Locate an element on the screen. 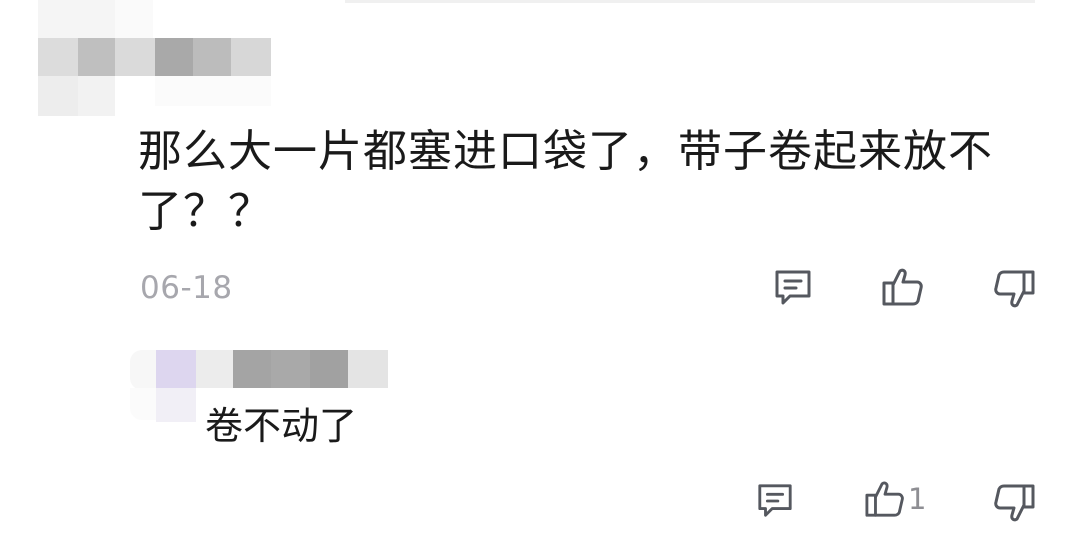 The height and width of the screenshot is (557, 1080). reply-dislike-button is located at coordinates (1014, 503).